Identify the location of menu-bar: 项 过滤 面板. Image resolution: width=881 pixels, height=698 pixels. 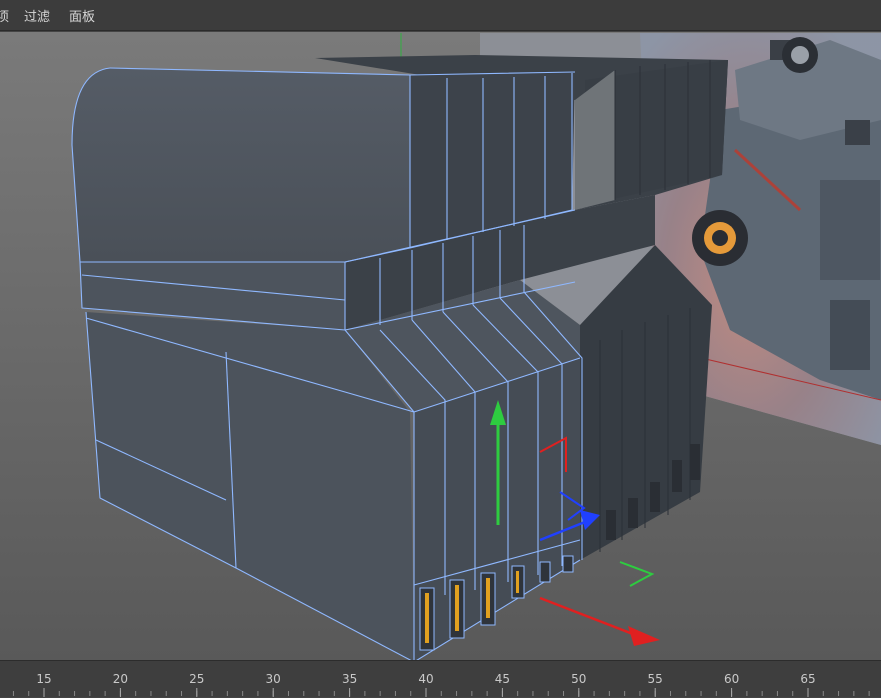
(440, 15).